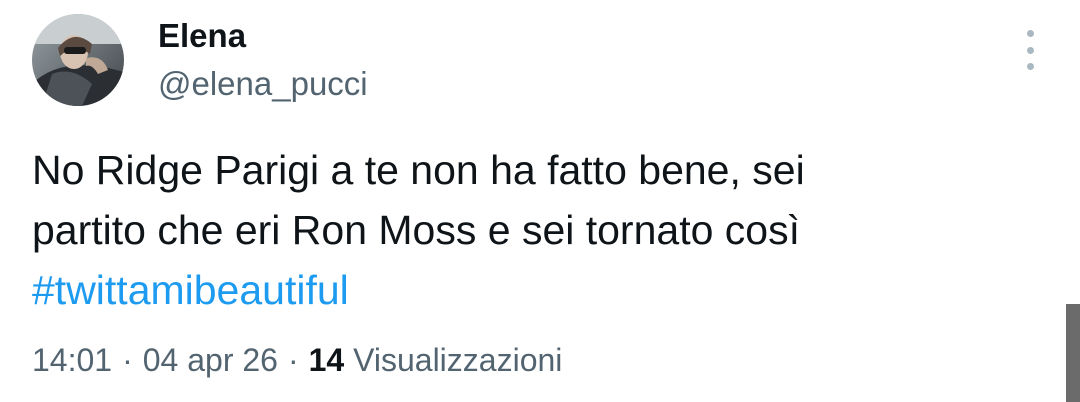 This screenshot has height=402, width=1080. What do you see at coordinates (72, 360) in the screenshot?
I see `tweet-time: 14:01` at bounding box center [72, 360].